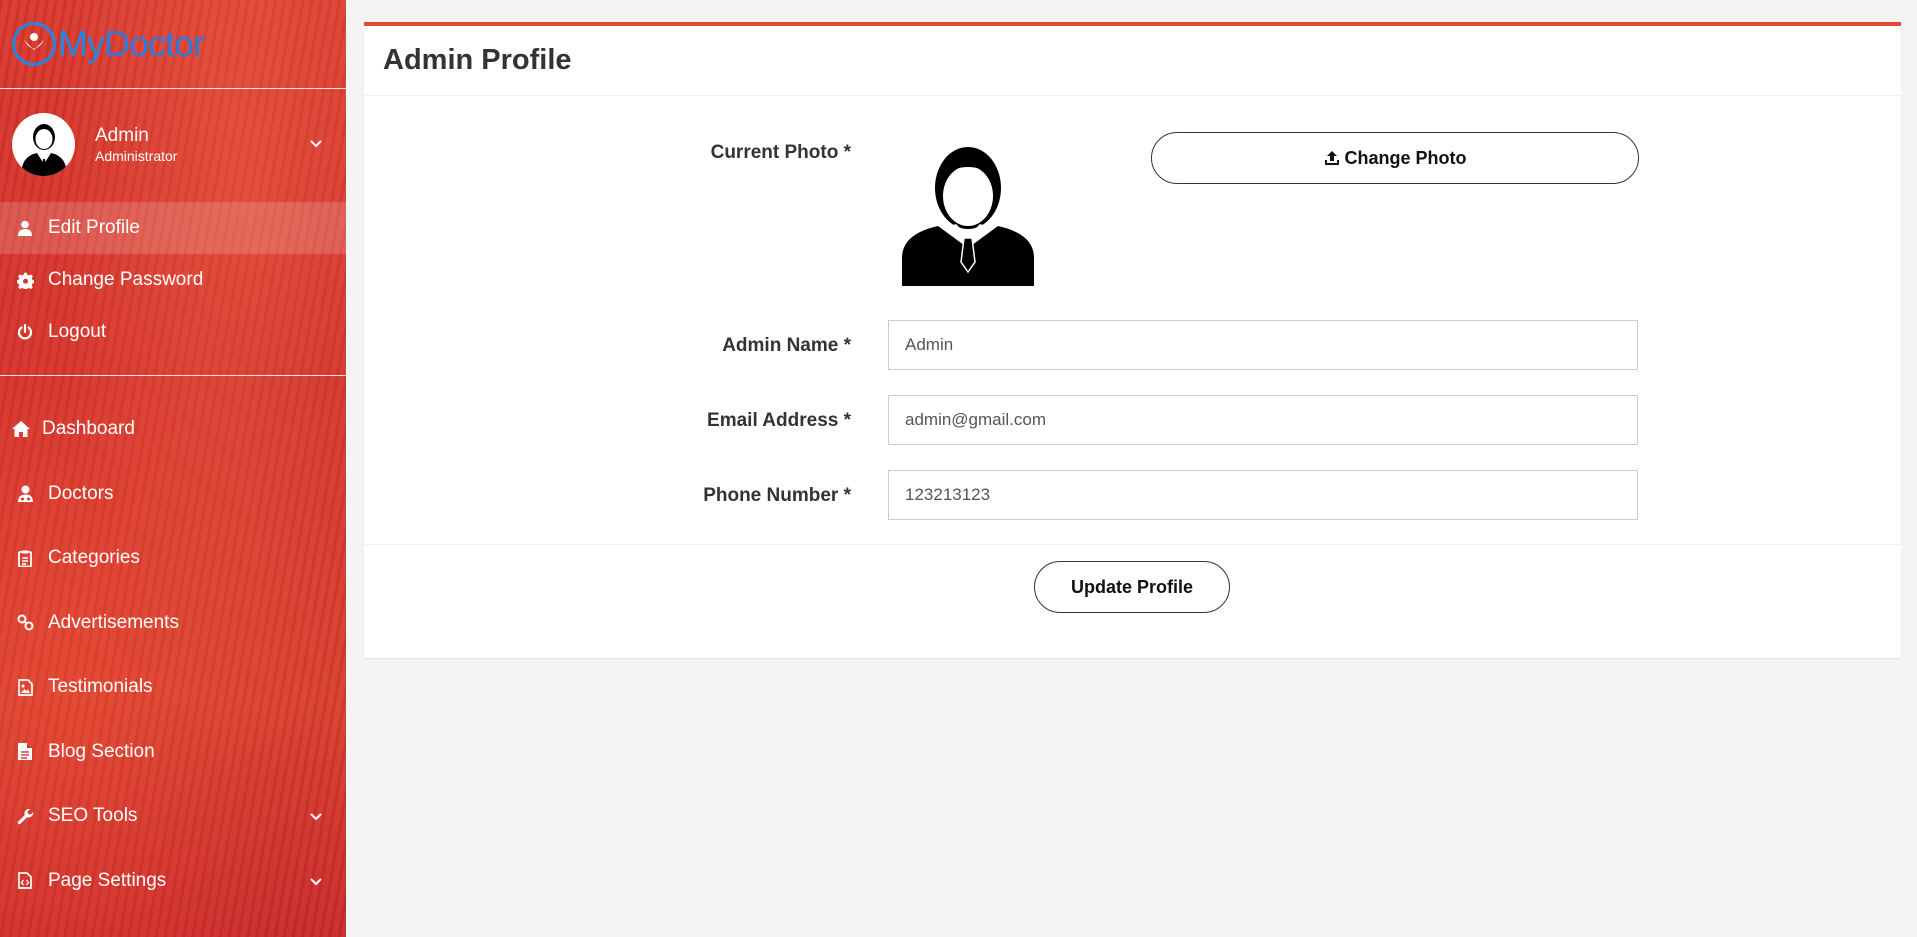 The width and height of the screenshot is (1917, 937). Describe the element at coordinates (173, 375) in the screenshot. I see `divider` at that location.